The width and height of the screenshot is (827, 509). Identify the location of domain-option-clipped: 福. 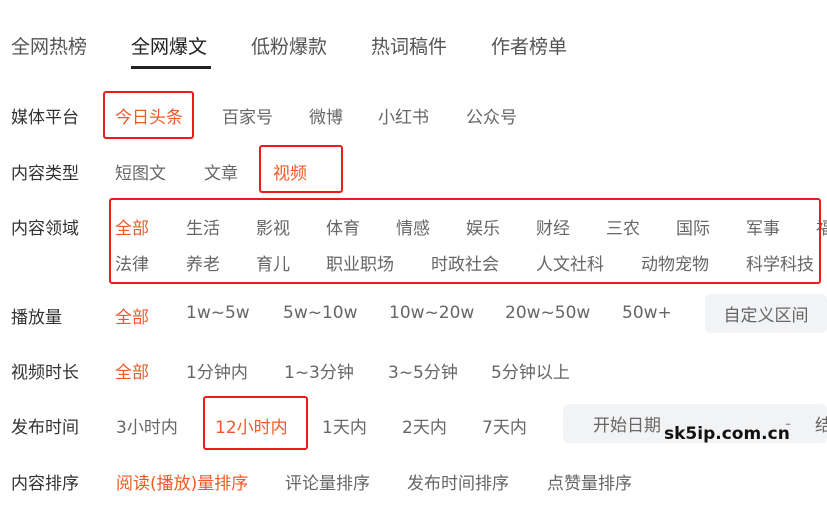
(821, 226).